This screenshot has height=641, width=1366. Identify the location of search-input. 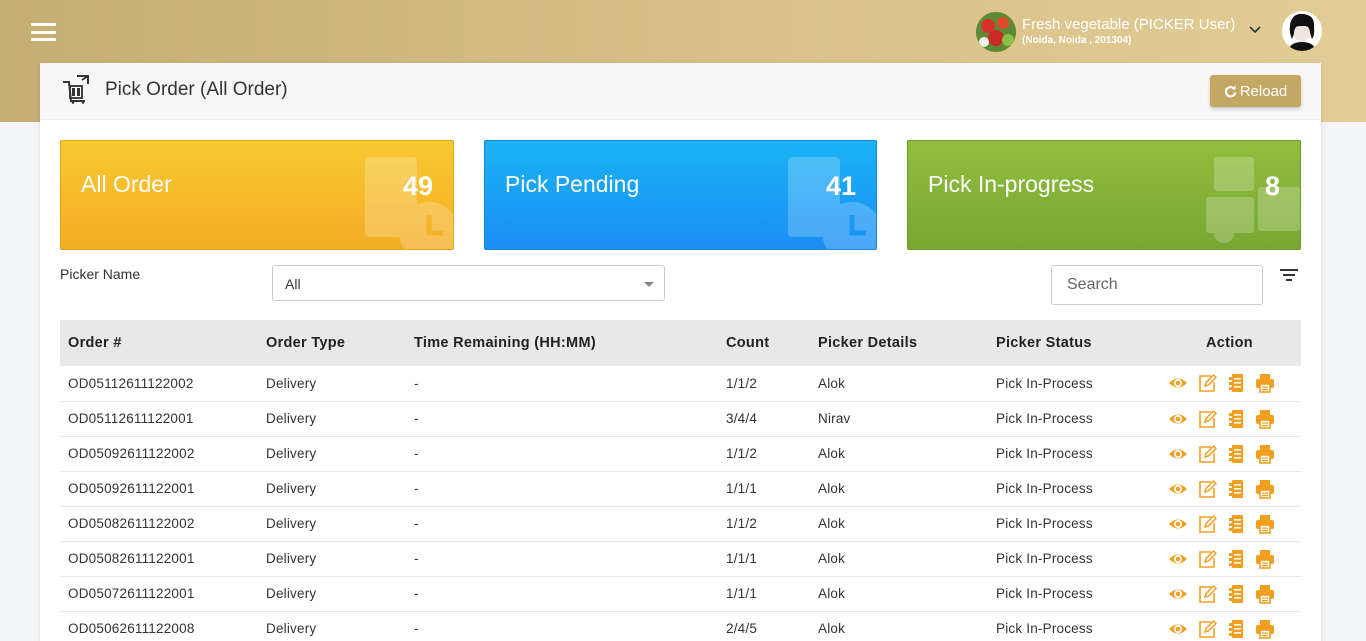
(1157, 285).